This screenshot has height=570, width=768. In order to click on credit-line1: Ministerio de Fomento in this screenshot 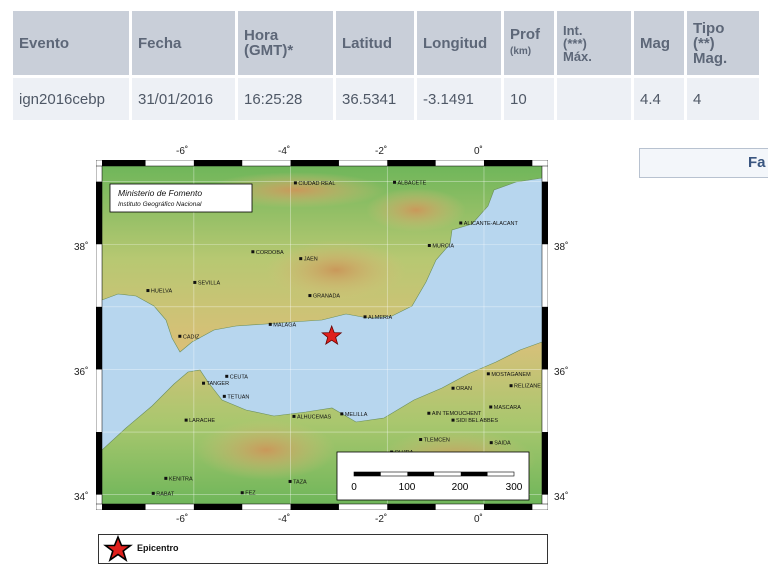, I will do `click(160, 193)`.